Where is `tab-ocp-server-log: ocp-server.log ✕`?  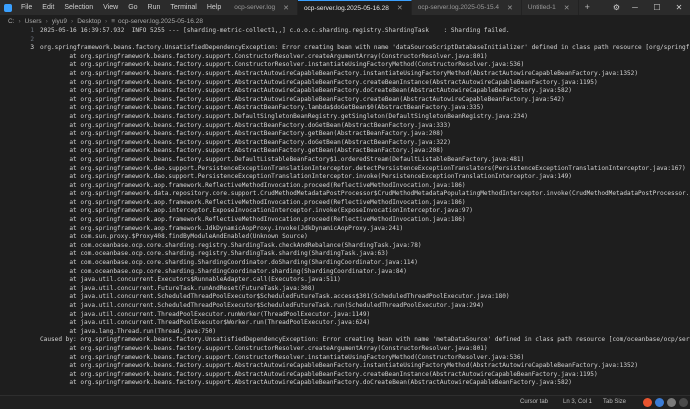
tab-ocp-server-log: ocp-server.log ✕ is located at coordinates (263, 7).